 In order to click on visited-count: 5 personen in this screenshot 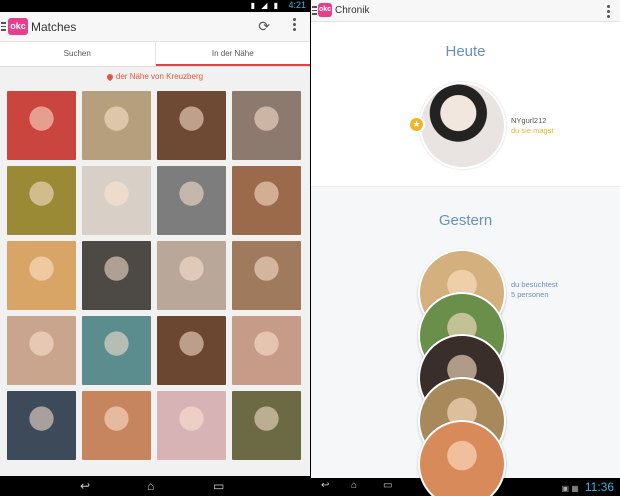, I will do `click(530, 294)`.